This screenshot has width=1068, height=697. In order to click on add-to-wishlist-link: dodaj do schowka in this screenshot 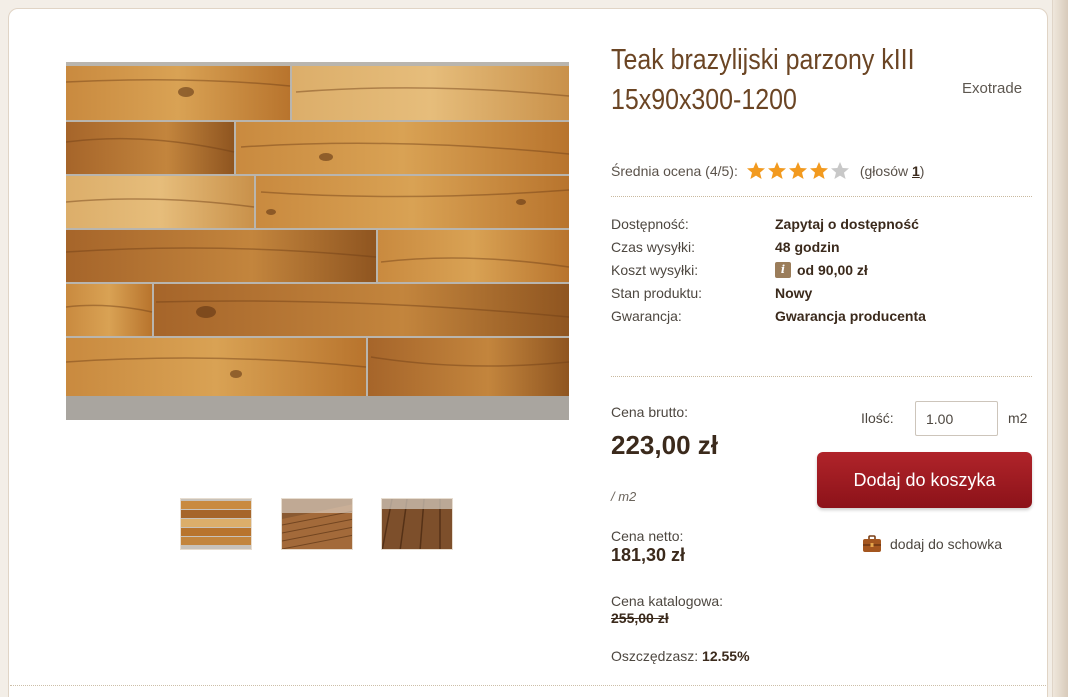, I will do `click(932, 544)`.